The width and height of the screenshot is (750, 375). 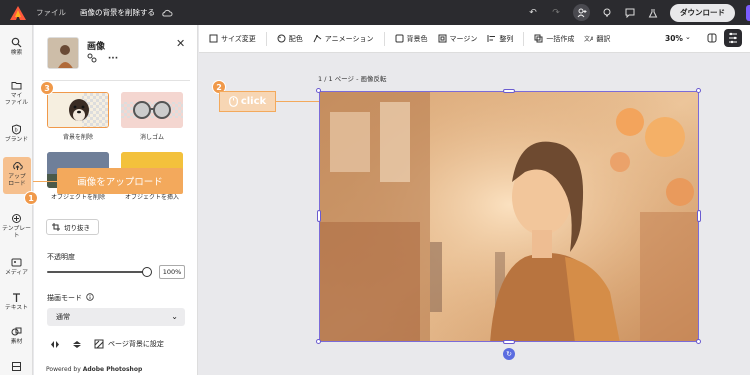 I want to click on tool-resize: サイズ変更, so click(x=232, y=39).